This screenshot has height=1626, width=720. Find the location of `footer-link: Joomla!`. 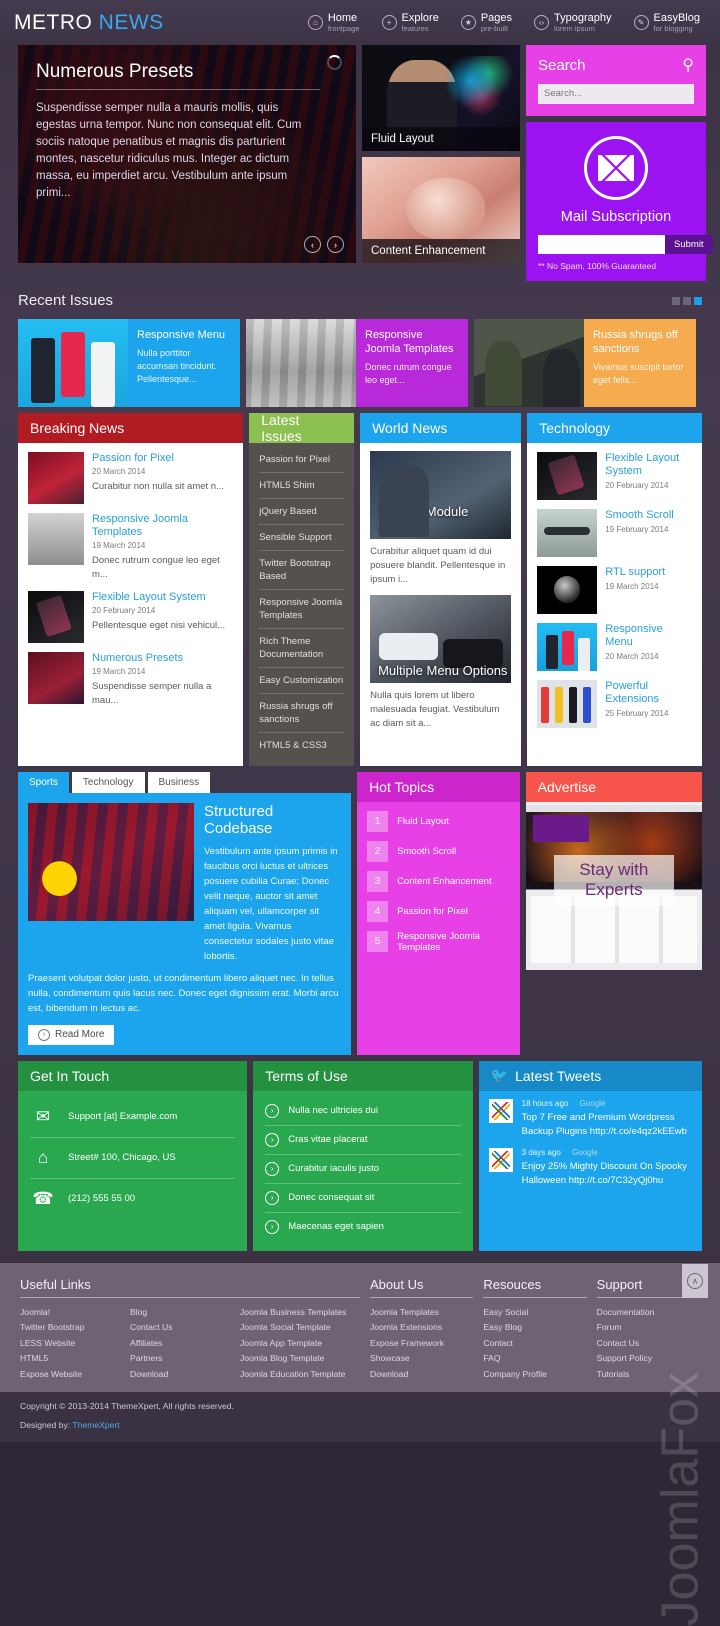

footer-link: Joomla! is located at coordinates (75, 1313).